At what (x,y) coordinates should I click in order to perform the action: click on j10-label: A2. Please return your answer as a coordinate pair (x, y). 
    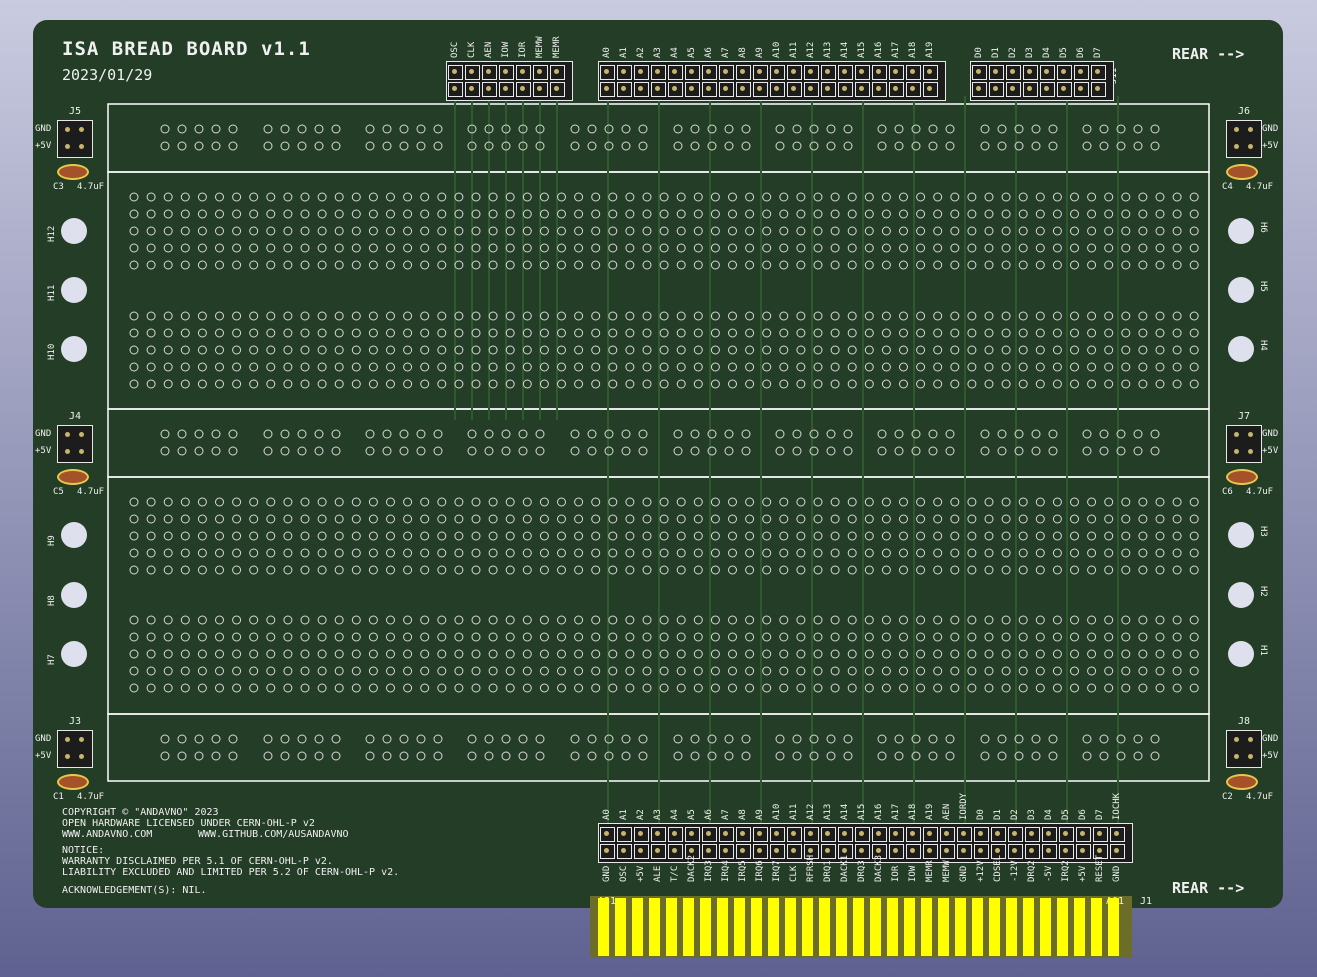
    Looking at the image, I should click on (641, 52).